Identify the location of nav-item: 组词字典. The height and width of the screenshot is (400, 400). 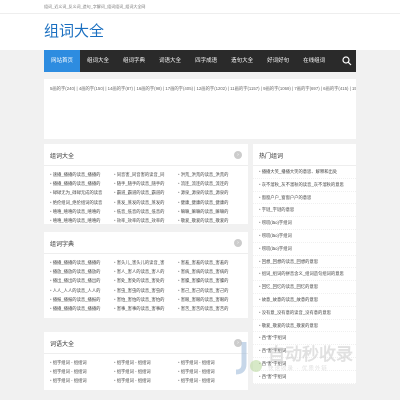
(134, 61).